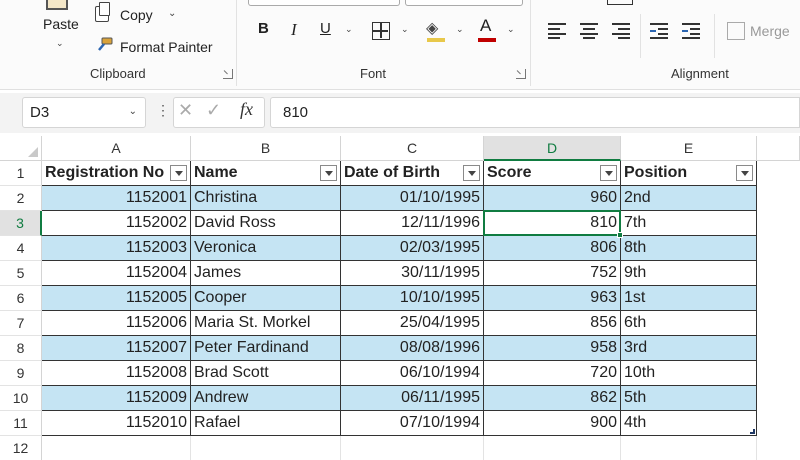 The width and height of the screenshot is (800, 460). Describe the element at coordinates (21, 323) in the screenshot. I see `row-header-7: 7` at that location.